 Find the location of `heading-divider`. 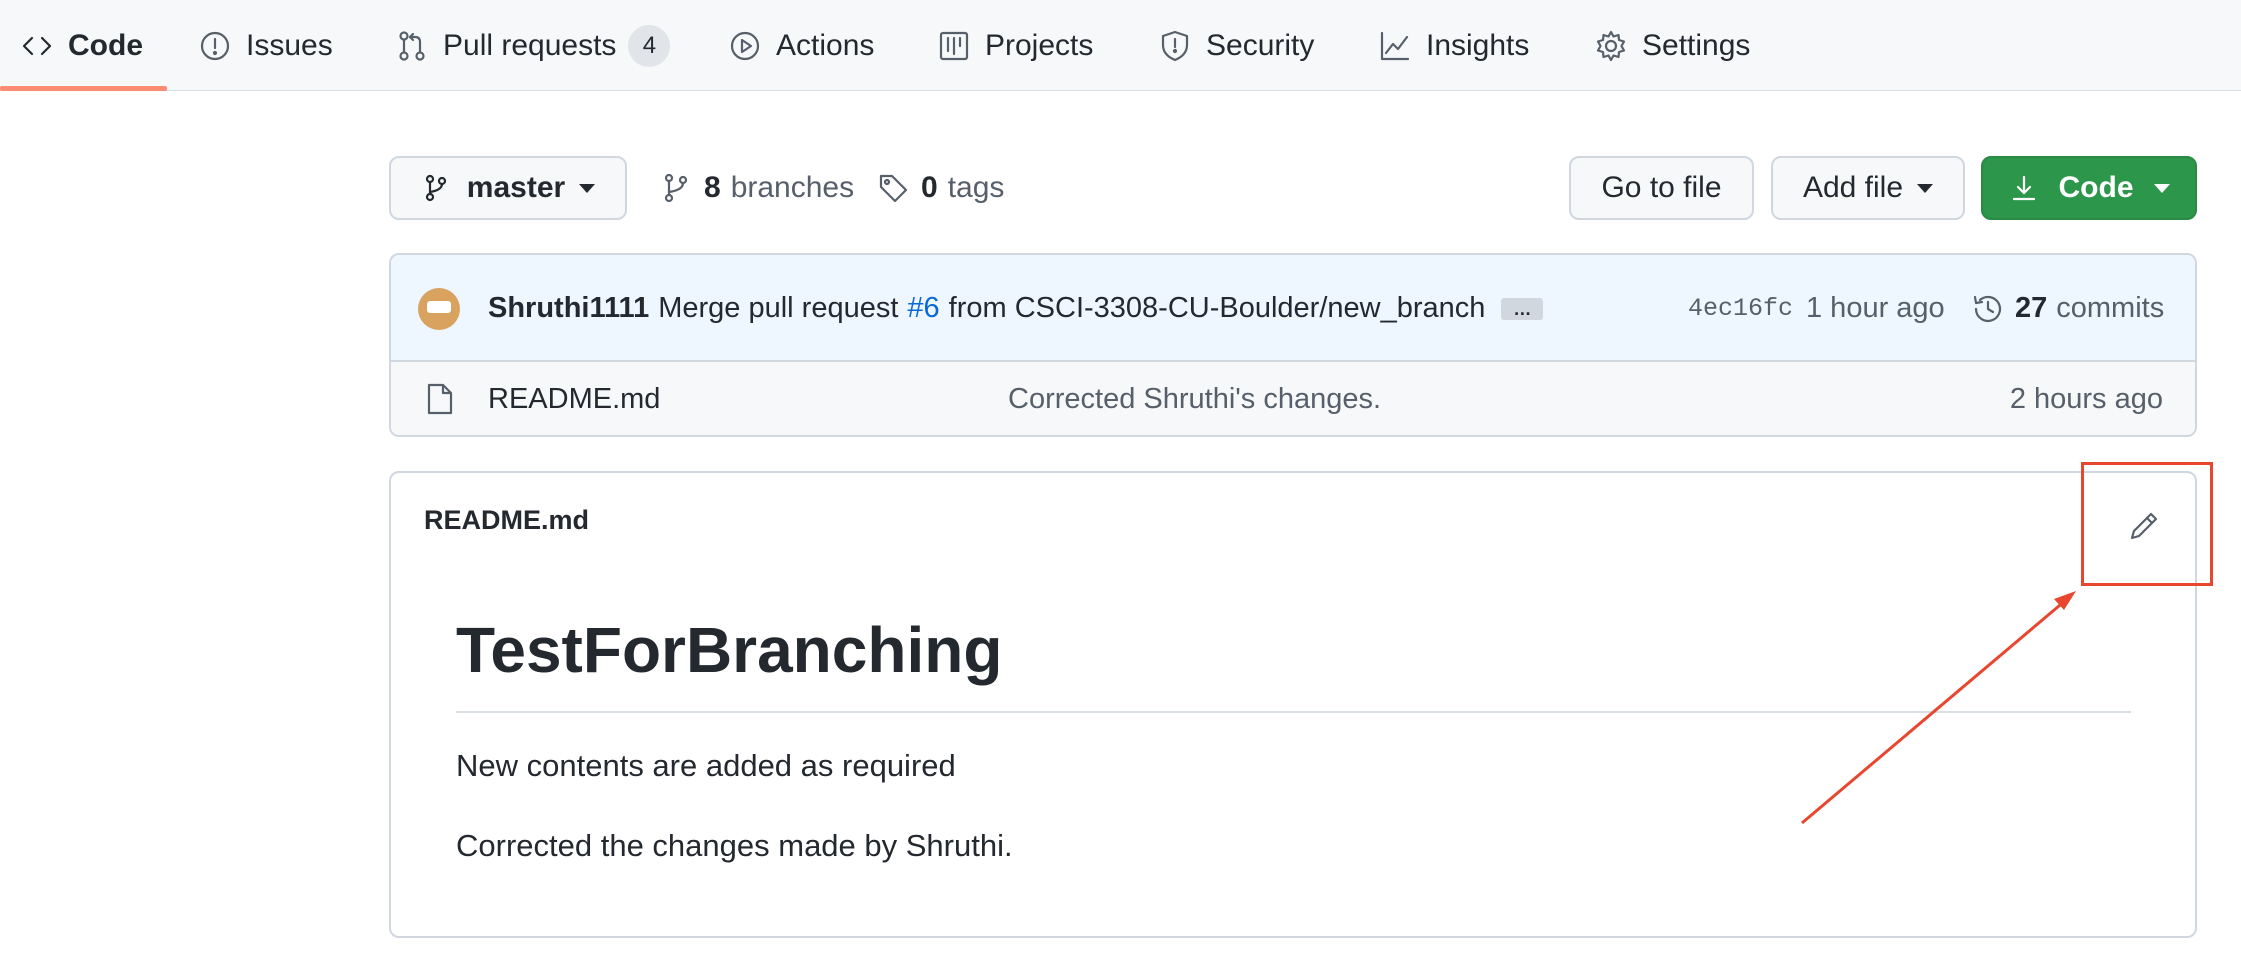

heading-divider is located at coordinates (1293, 712).